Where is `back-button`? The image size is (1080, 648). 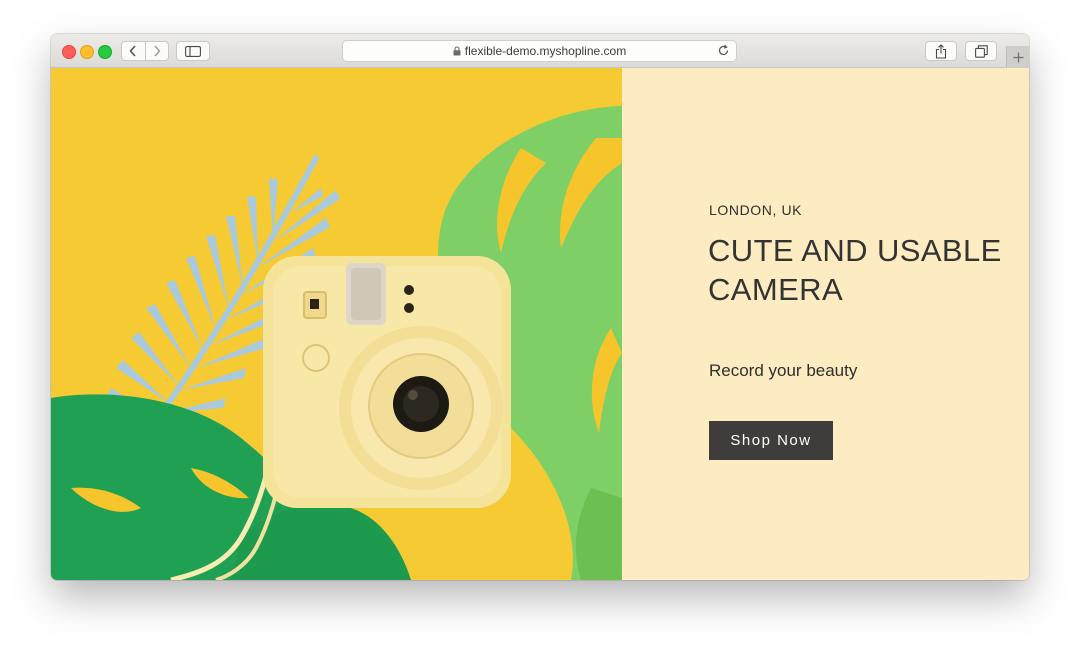 back-button is located at coordinates (133, 51).